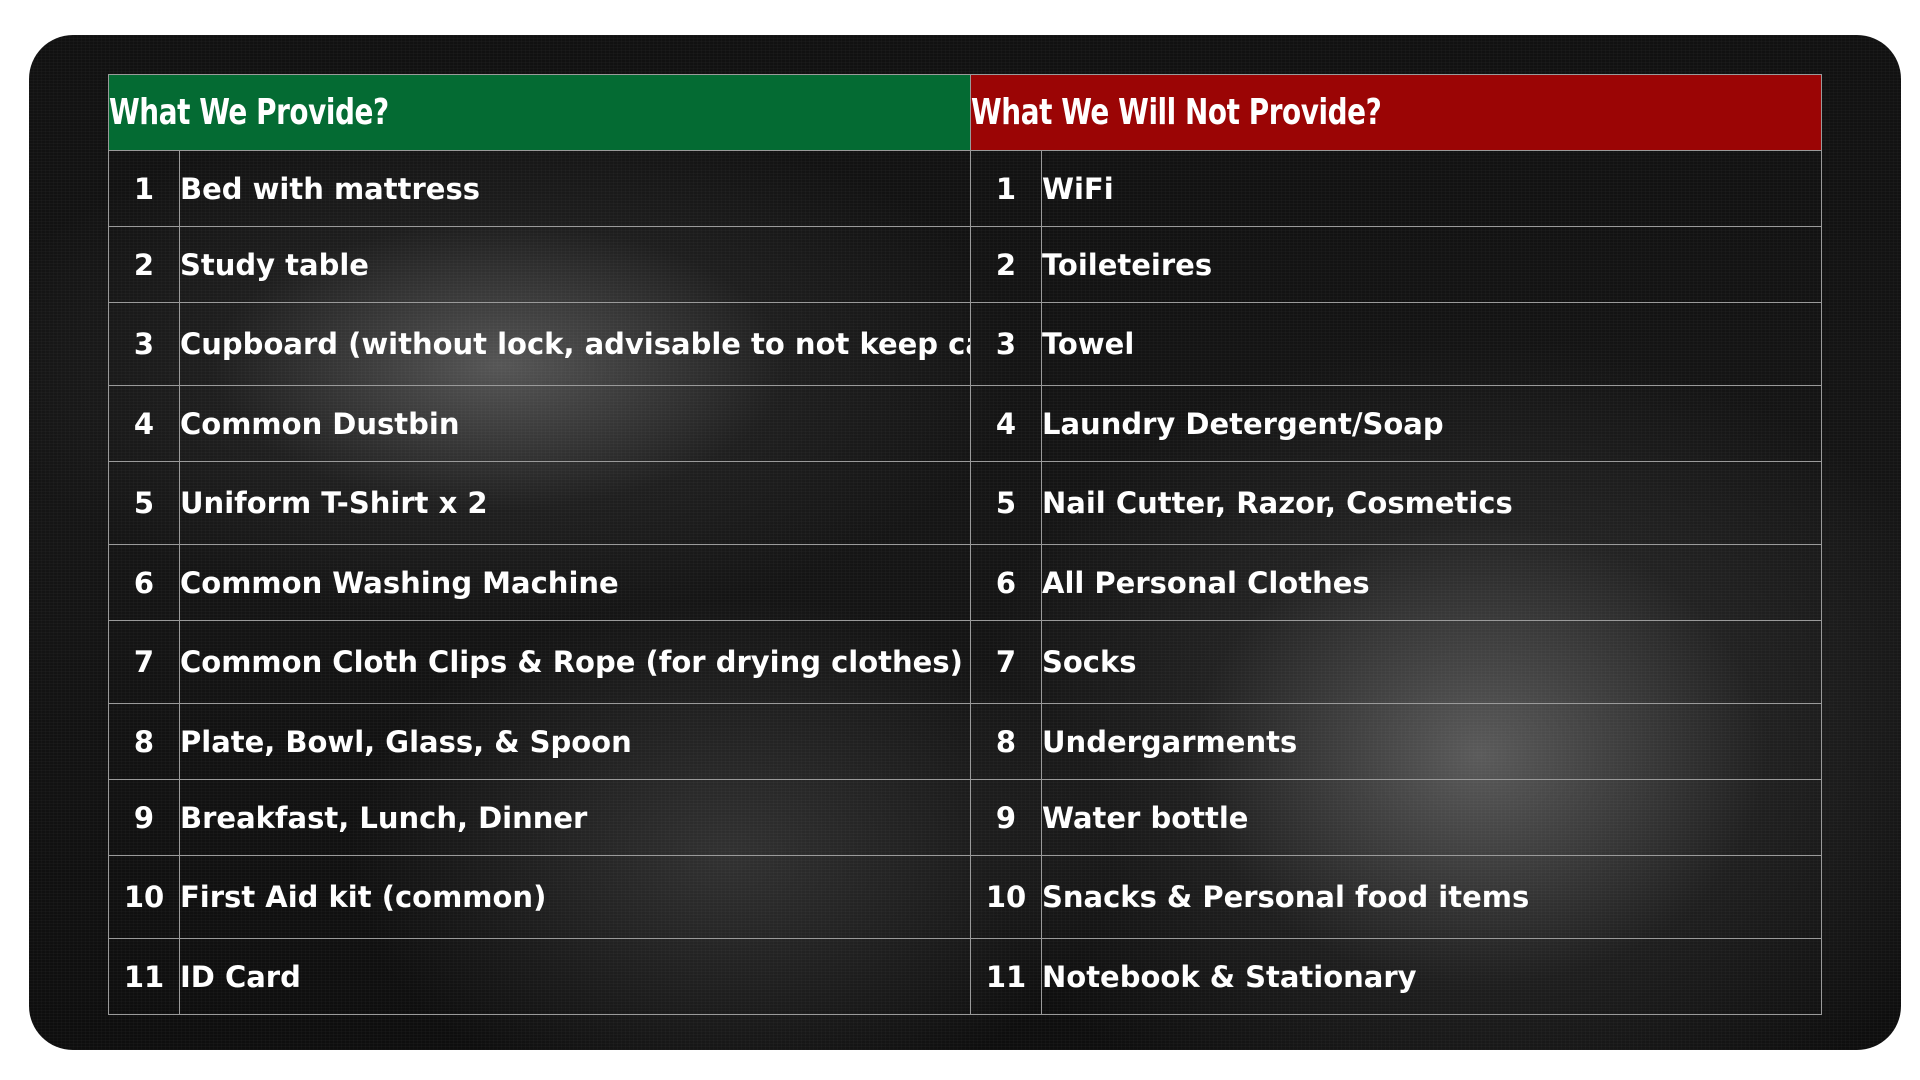 This screenshot has width=1920, height=1080. What do you see at coordinates (144, 264) in the screenshot?
I see `provide-number: 2` at bounding box center [144, 264].